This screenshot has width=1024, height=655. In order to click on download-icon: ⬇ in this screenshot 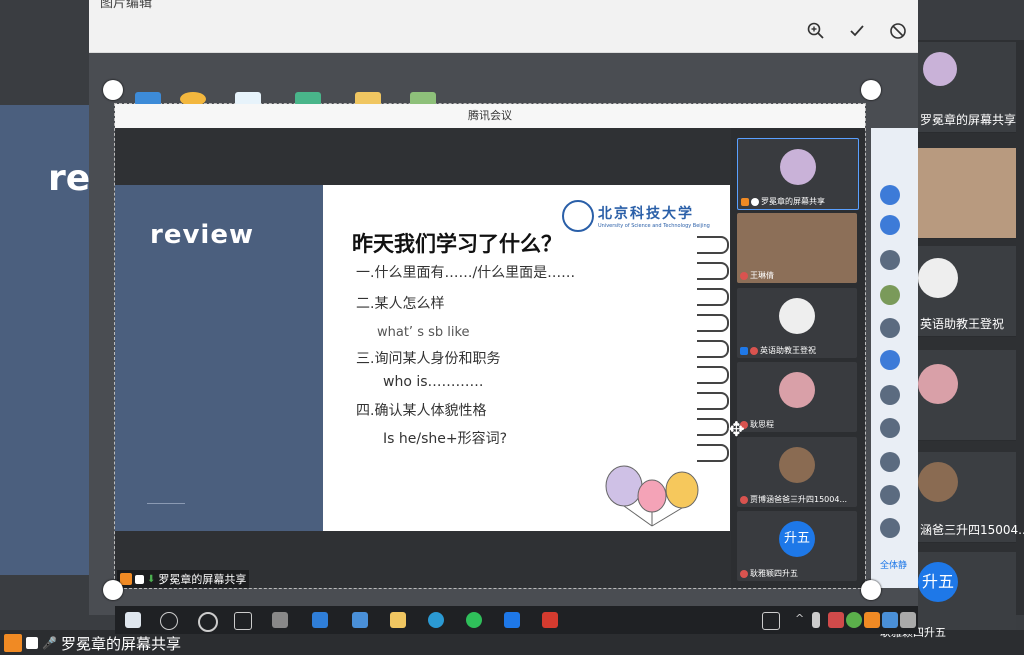, I will do `click(151, 579)`.